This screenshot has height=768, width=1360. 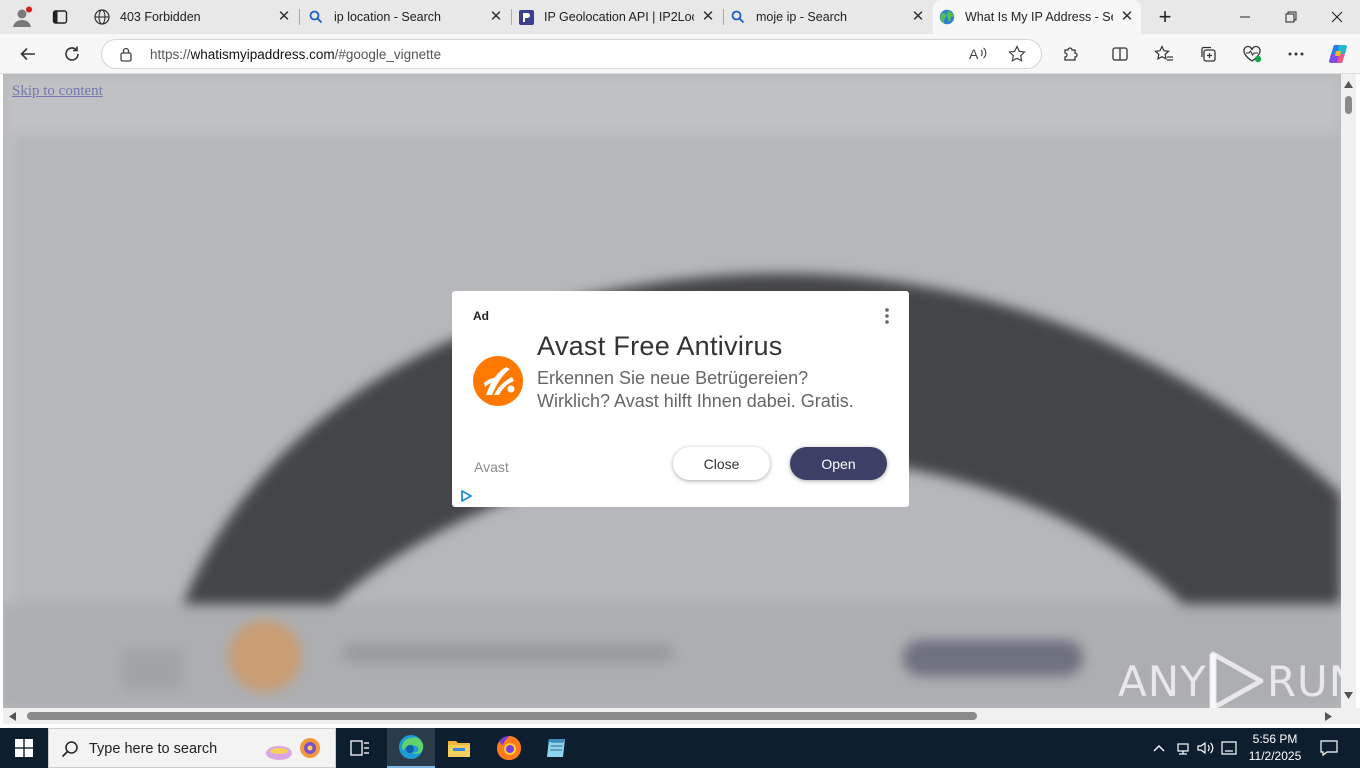 What do you see at coordinates (191, 17) in the screenshot?
I see `tab-403-forbidden: 403 Forbidden ✕` at bounding box center [191, 17].